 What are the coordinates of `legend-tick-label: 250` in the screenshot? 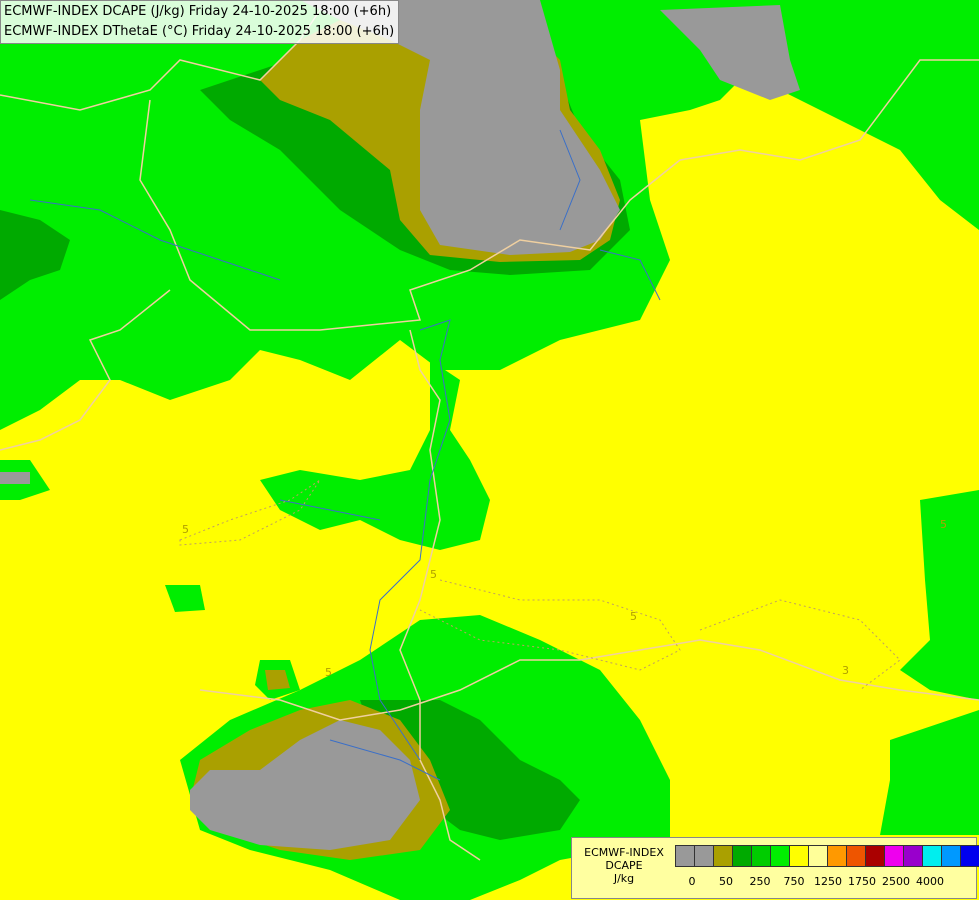 It's located at (760, 881).